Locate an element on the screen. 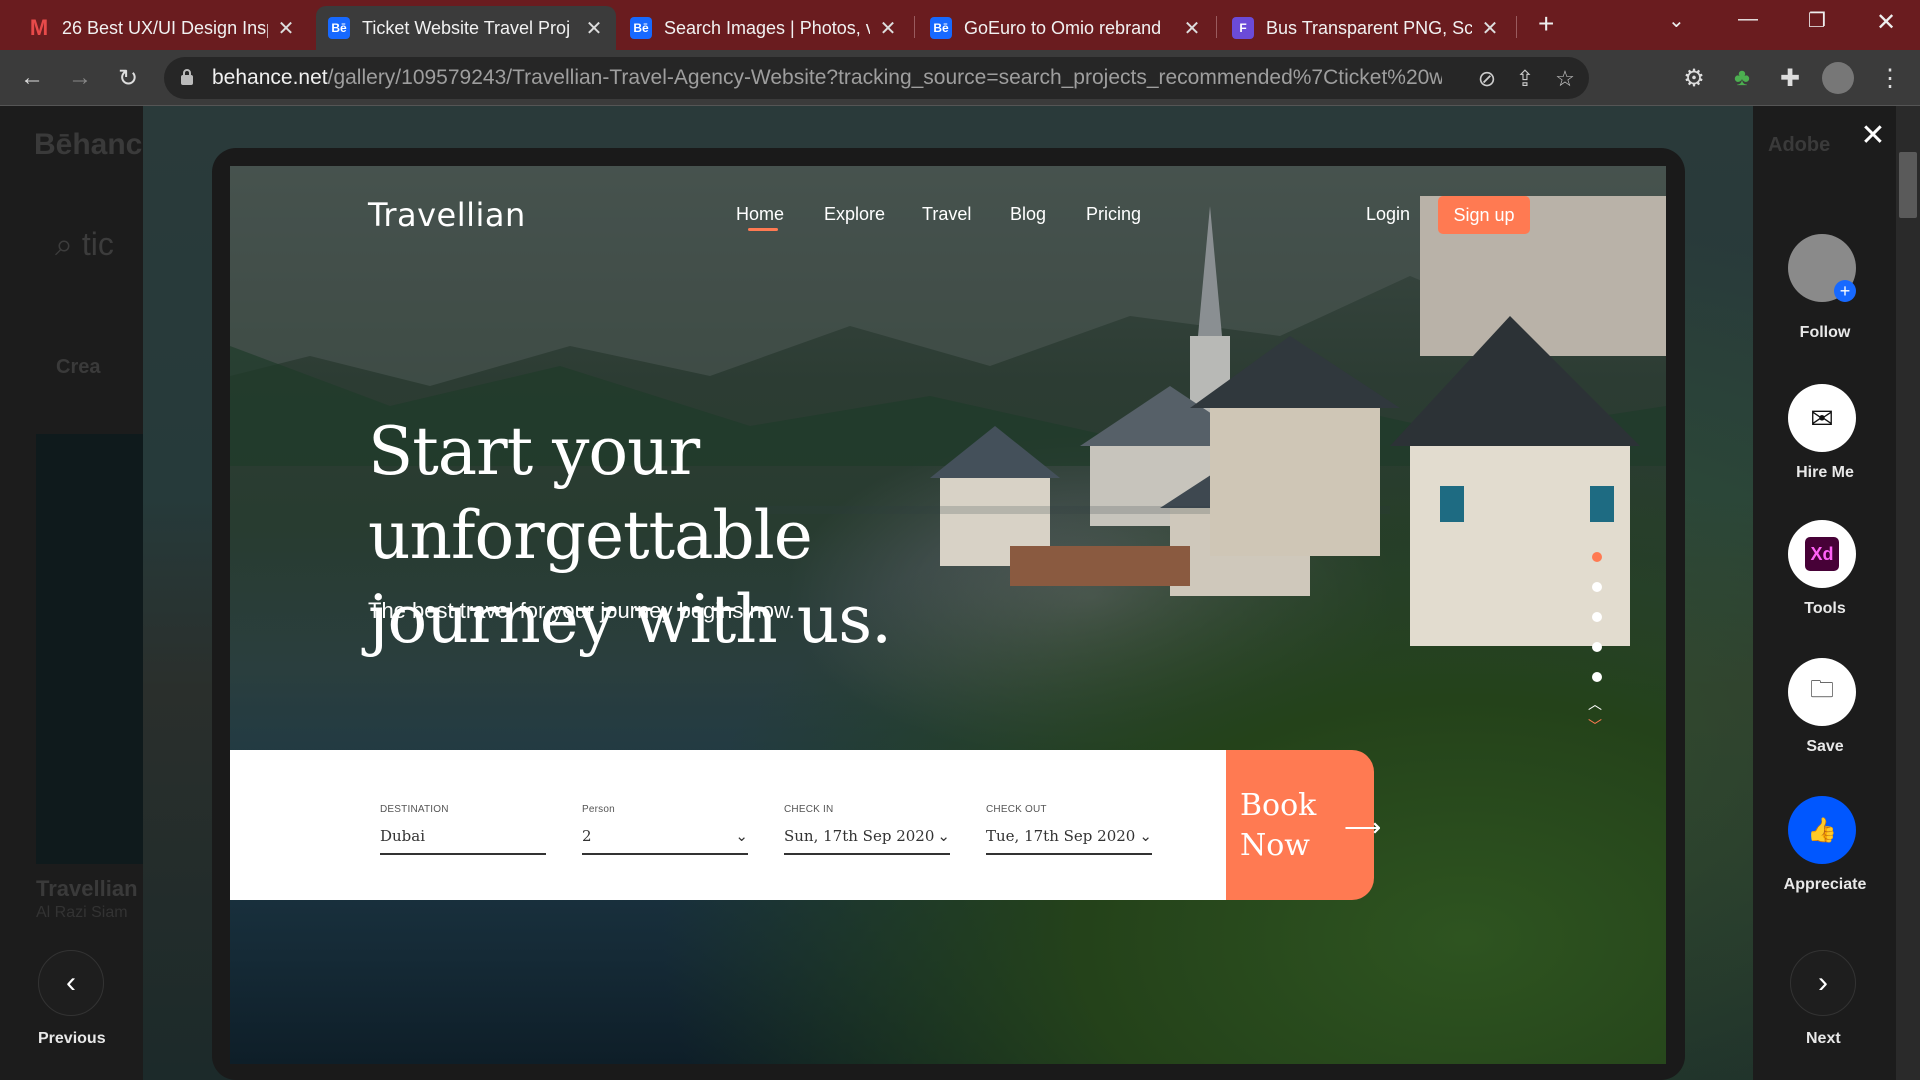 The image size is (1920, 1080). checkout-select: CHECK OUT Tue, 17th Sep 2020 ⌄ is located at coordinates (1069, 829).